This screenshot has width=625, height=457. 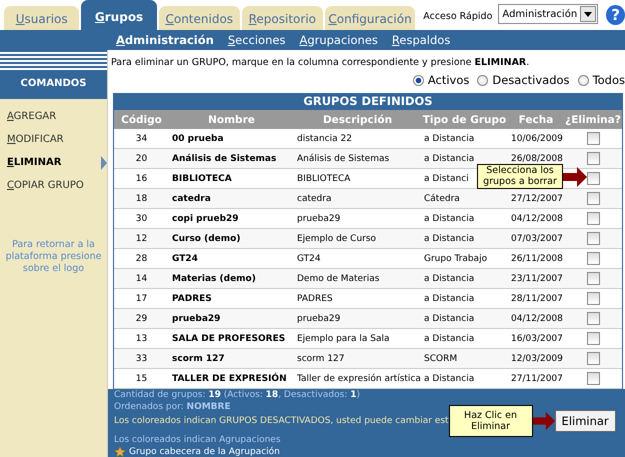 What do you see at coordinates (231, 238) in the screenshot?
I see `table-cell: Curso (demo)` at bounding box center [231, 238].